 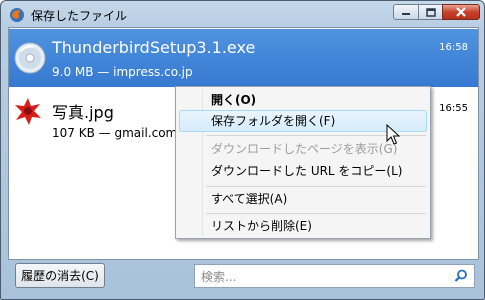 I want to click on download-time: 16:58, so click(x=453, y=47).